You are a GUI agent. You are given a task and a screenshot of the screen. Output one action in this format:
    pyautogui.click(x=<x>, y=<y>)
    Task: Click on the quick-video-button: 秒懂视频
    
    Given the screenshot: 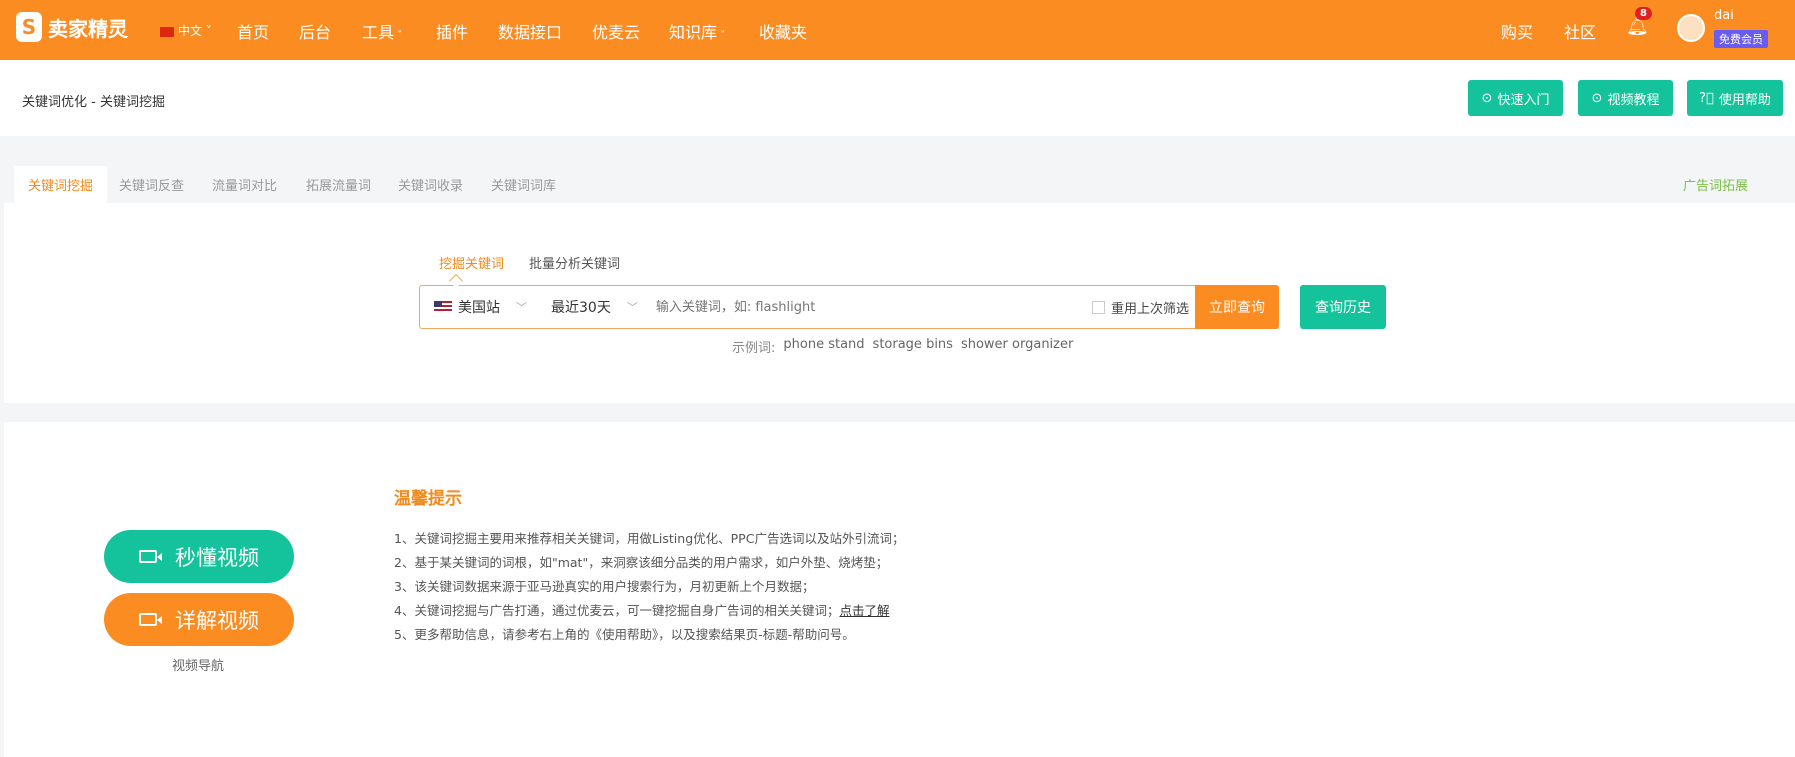 What is the action you would take?
    pyautogui.click(x=199, y=556)
    